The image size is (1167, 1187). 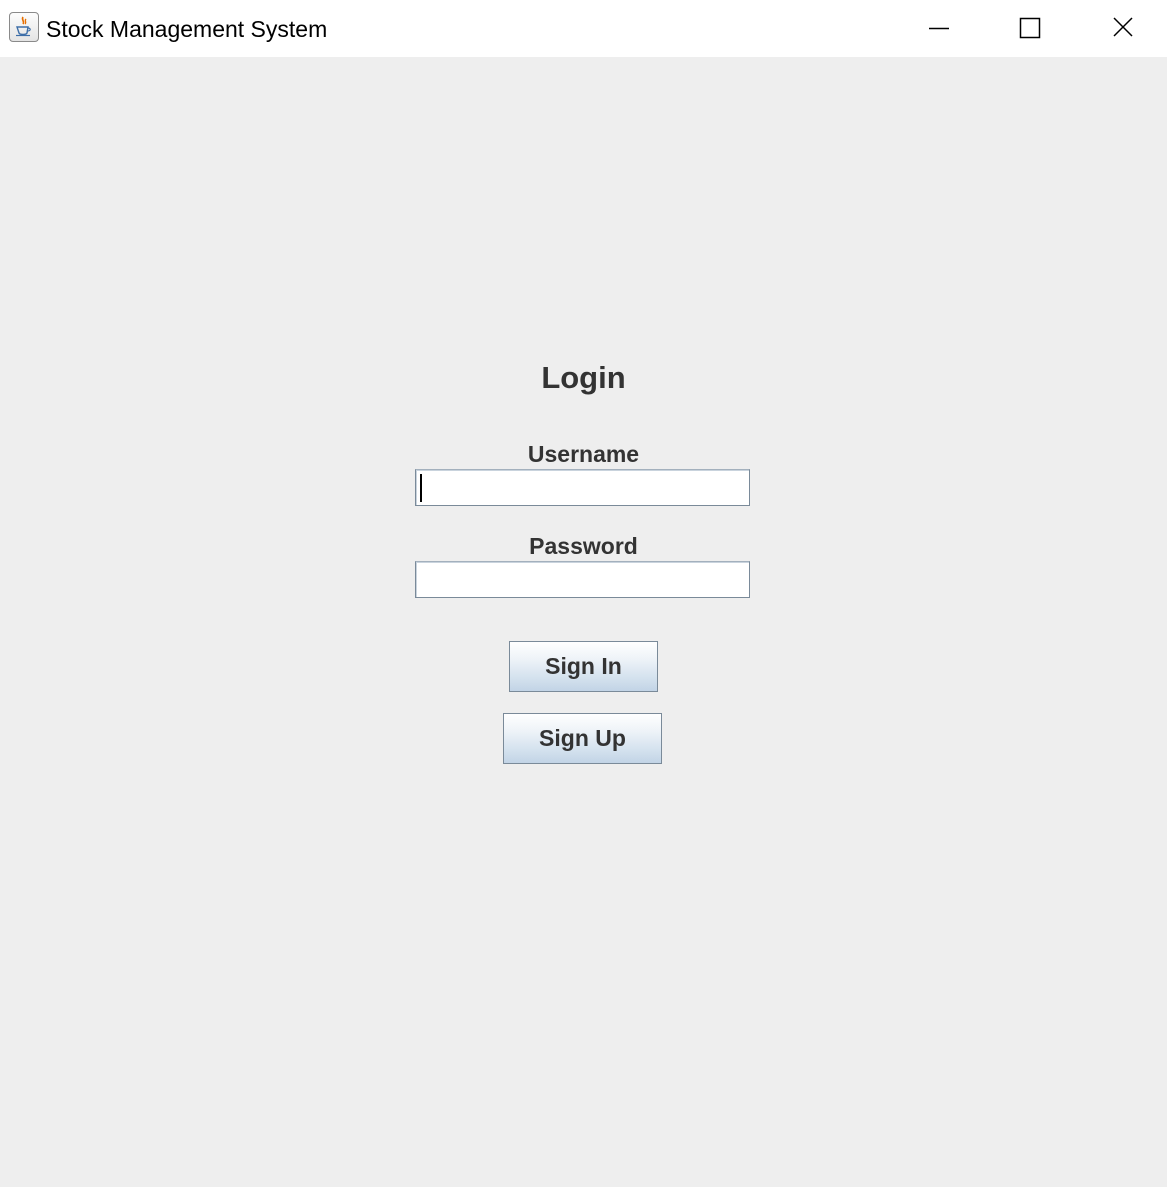 What do you see at coordinates (583, 666) in the screenshot?
I see `sign-in-button: Sign In` at bounding box center [583, 666].